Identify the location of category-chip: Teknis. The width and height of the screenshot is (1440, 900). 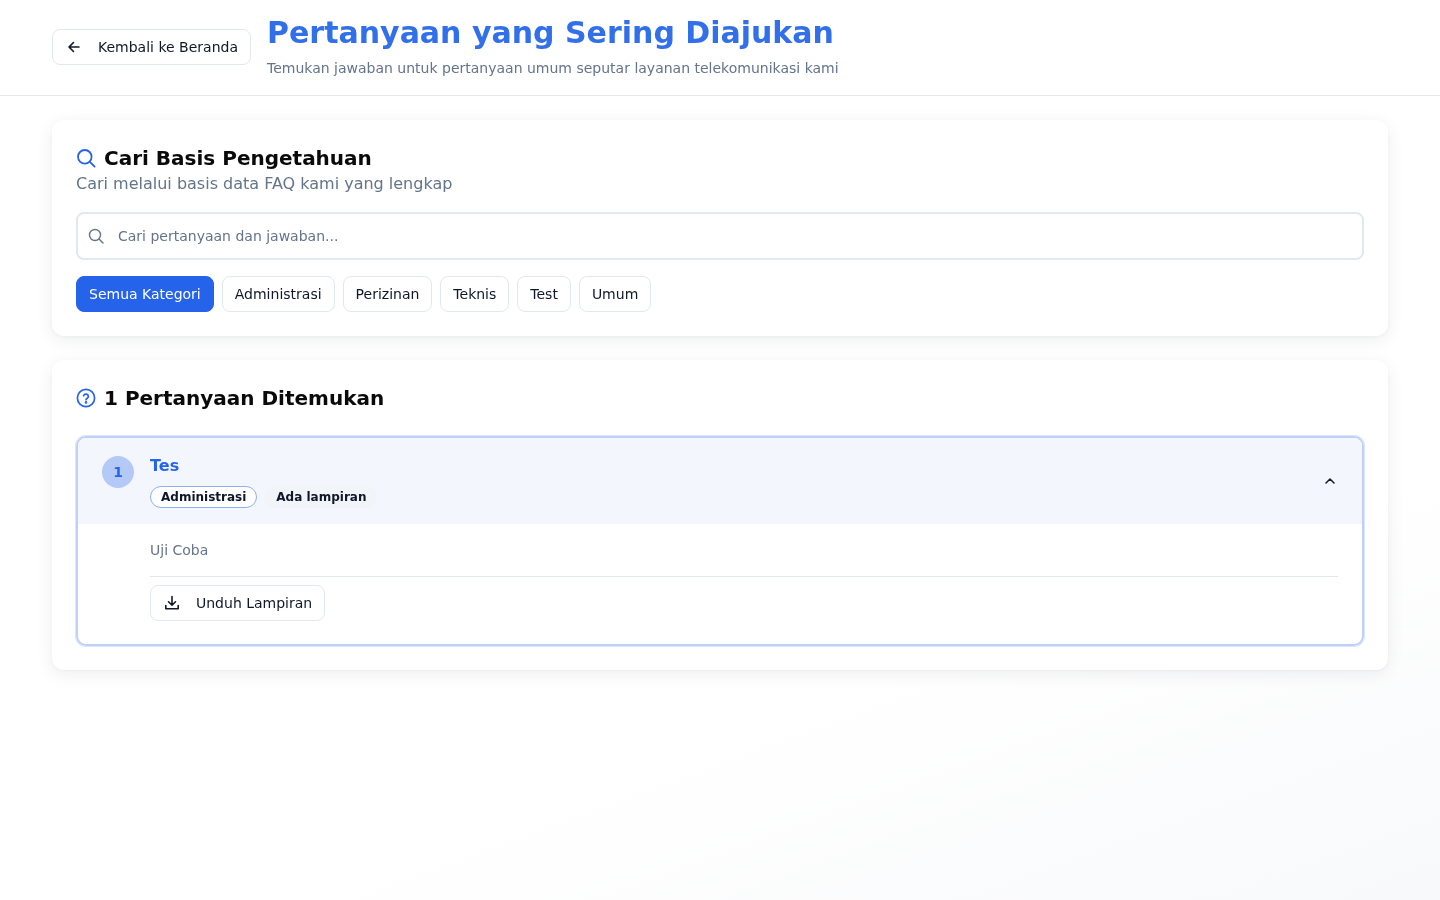
(475, 294).